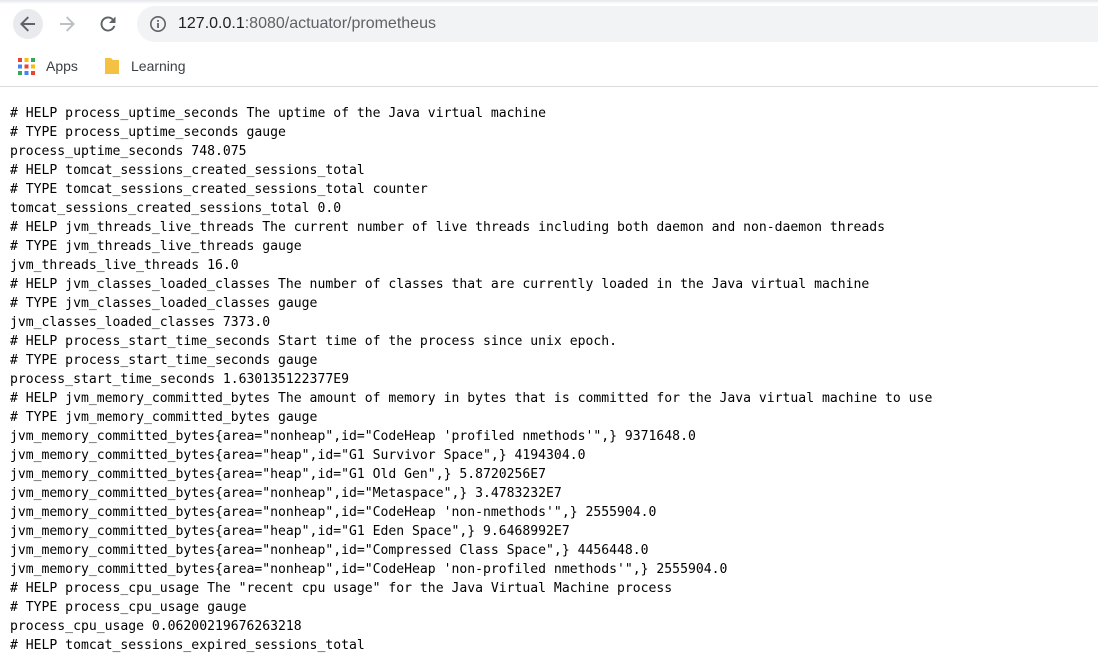  Describe the element at coordinates (124, 265) in the screenshot. I see `metric-value-line: jvm_threads_live_threads 16.0` at that location.